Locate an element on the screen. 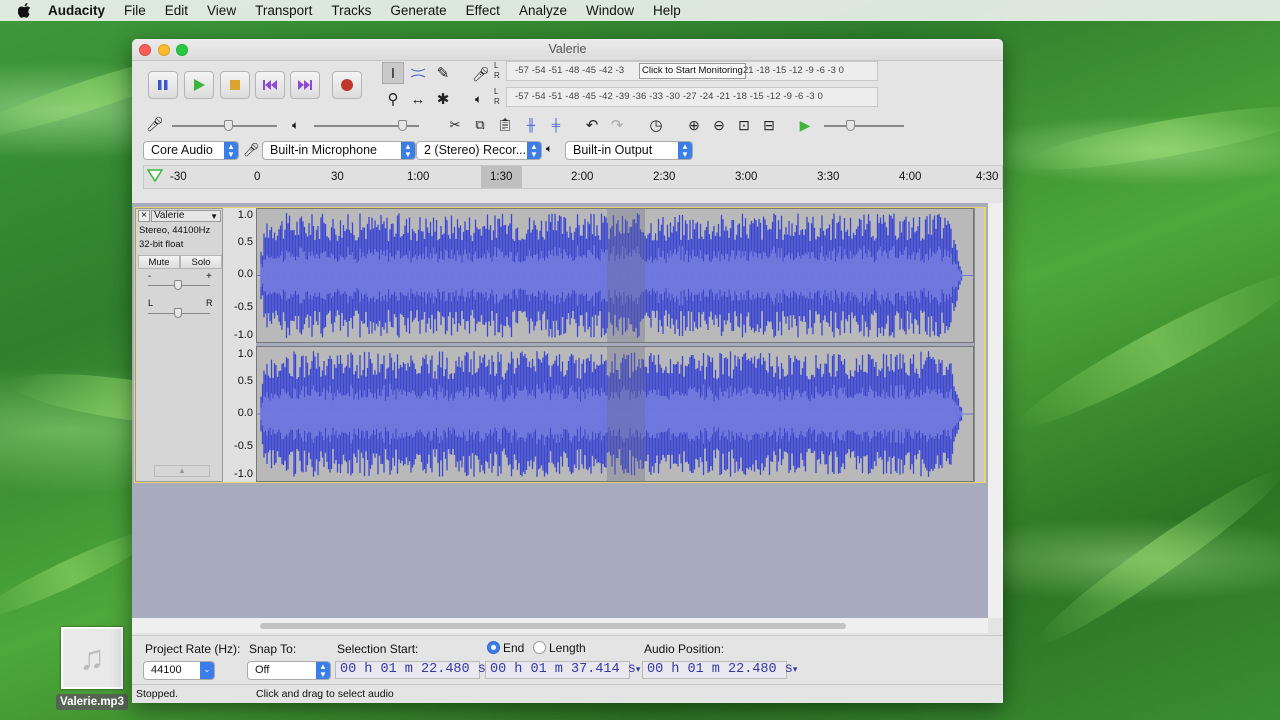  host-select: Core Audio ▲ ▼ is located at coordinates (191, 150).